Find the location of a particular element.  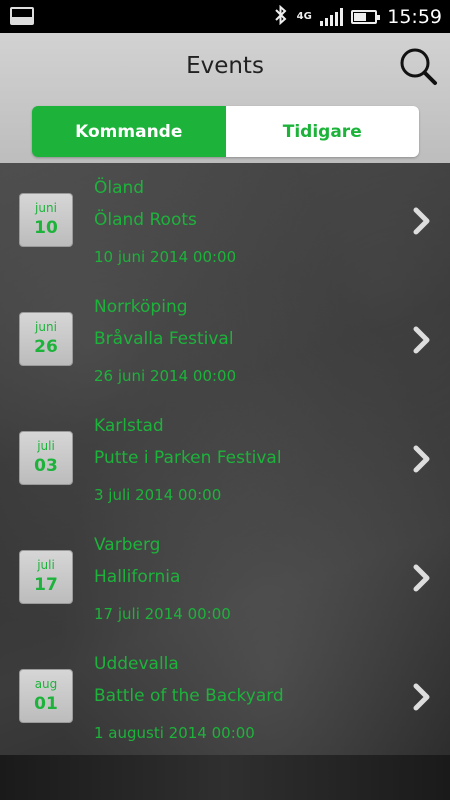

search-button is located at coordinates (418, 66).